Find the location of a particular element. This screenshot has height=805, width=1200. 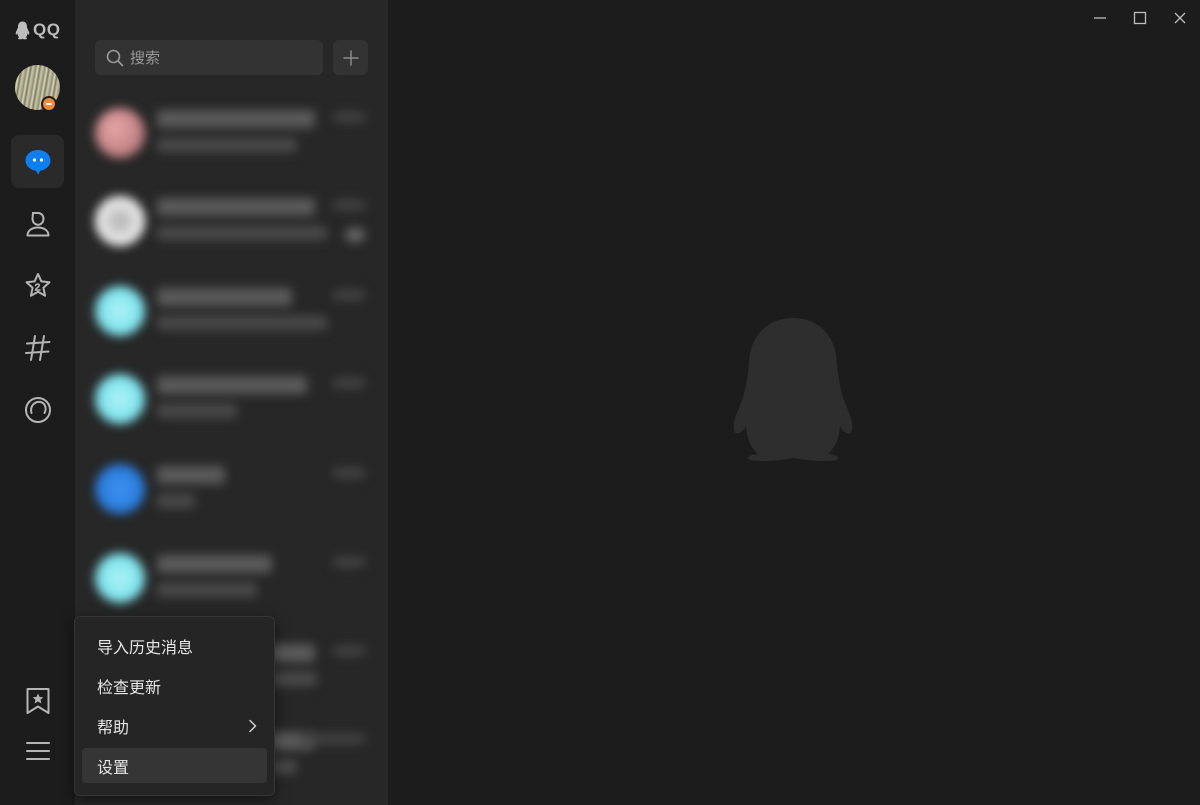

contacts-icon is located at coordinates (37, 223).